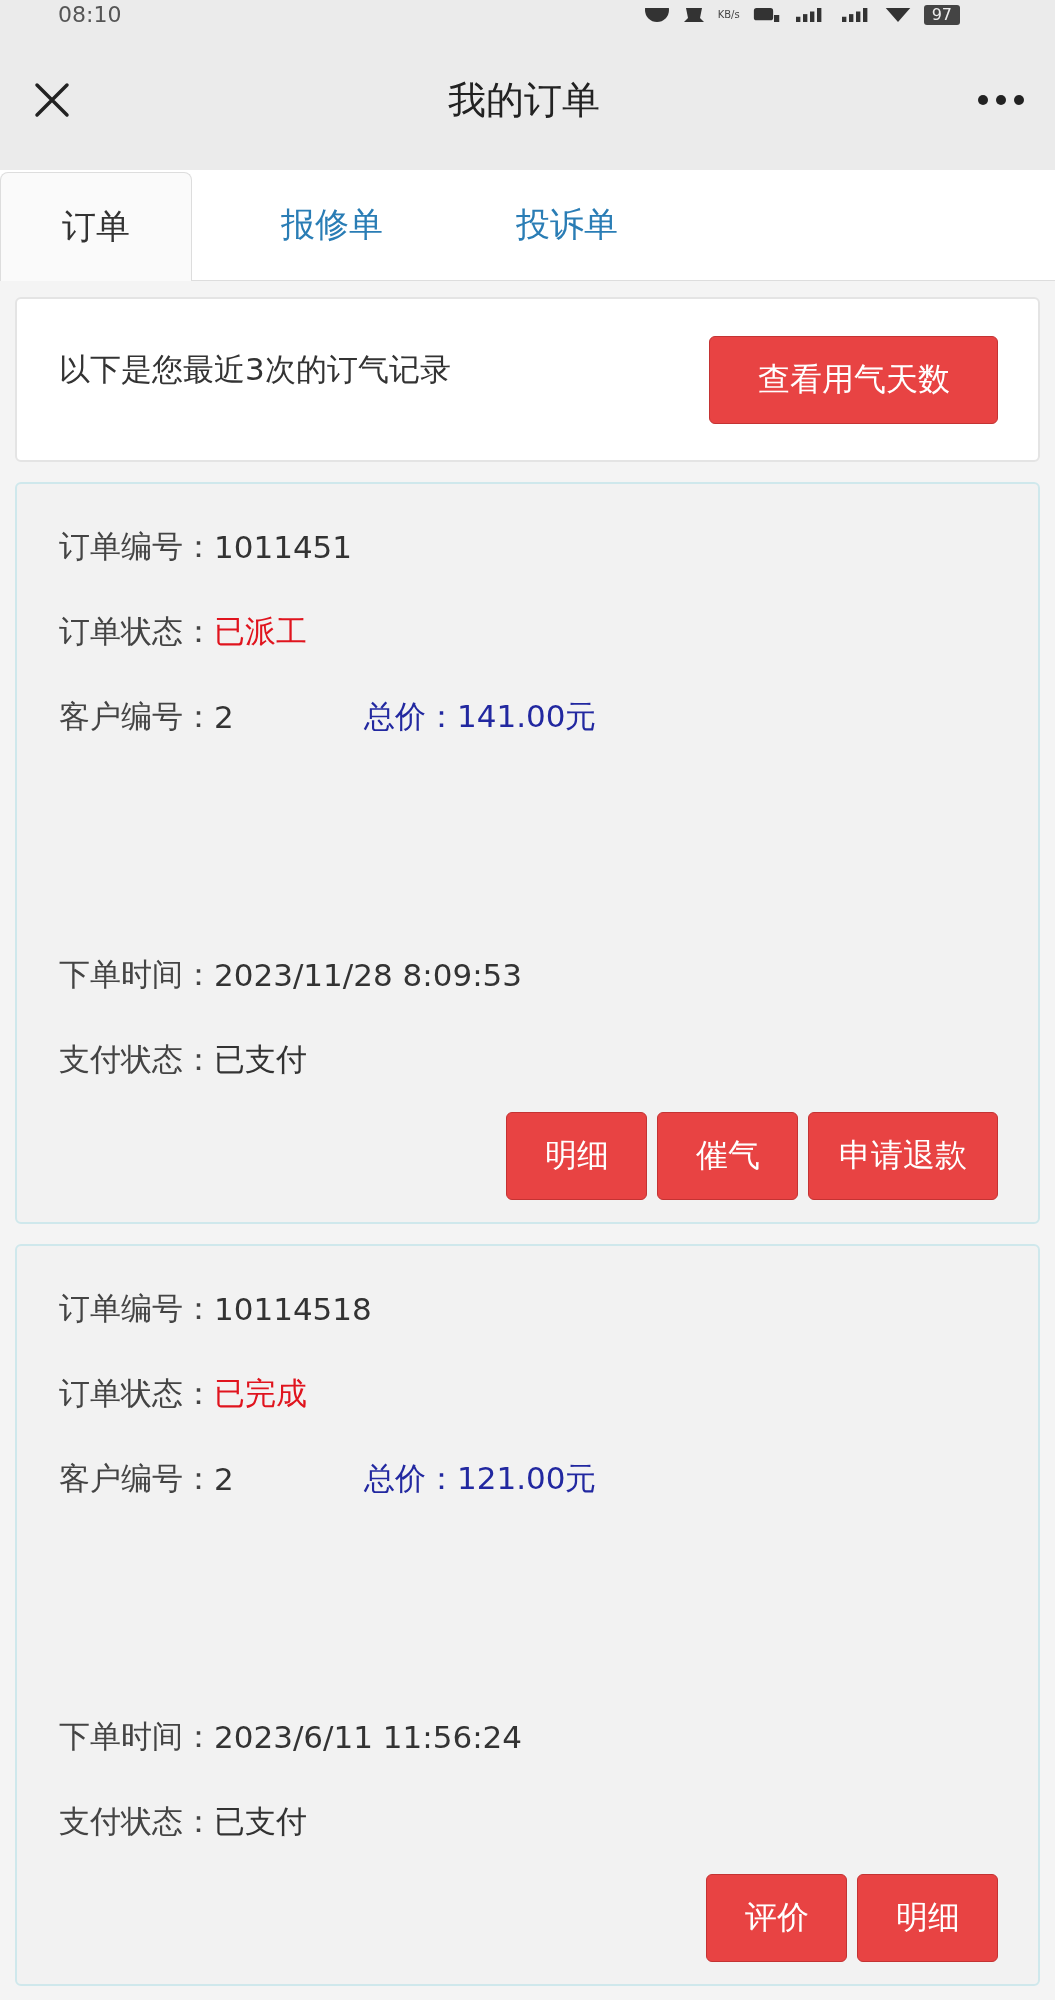 Image resolution: width=1055 pixels, height=2000 pixels. Describe the element at coordinates (853, 379) in the screenshot. I see `view-days-button: 查看用气天数` at that location.